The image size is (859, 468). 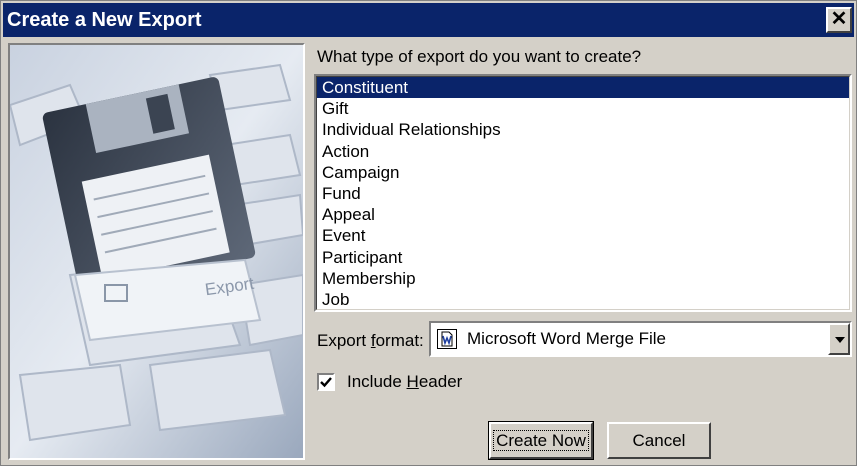 I want to click on create-now-button: Create Now, so click(x=541, y=440).